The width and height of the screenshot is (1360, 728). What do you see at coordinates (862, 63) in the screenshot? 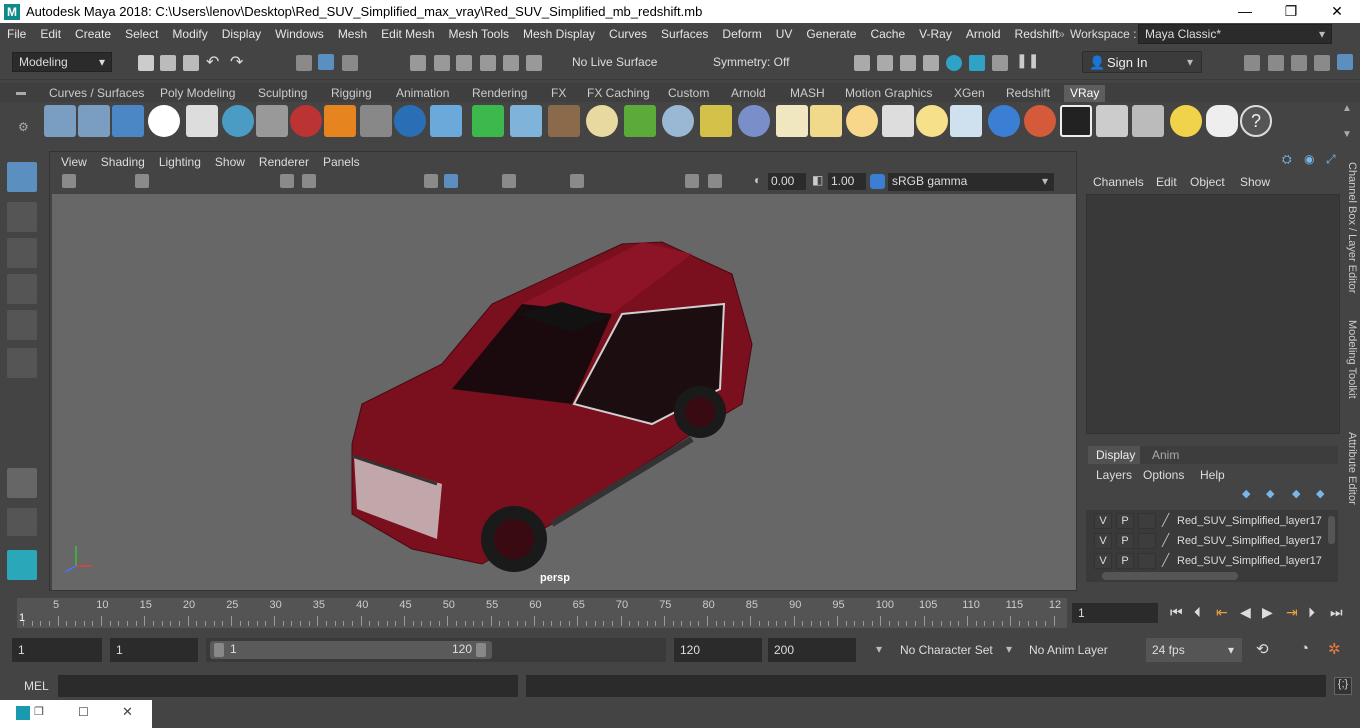
I see `render-view-icon` at bounding box center [862, 63].